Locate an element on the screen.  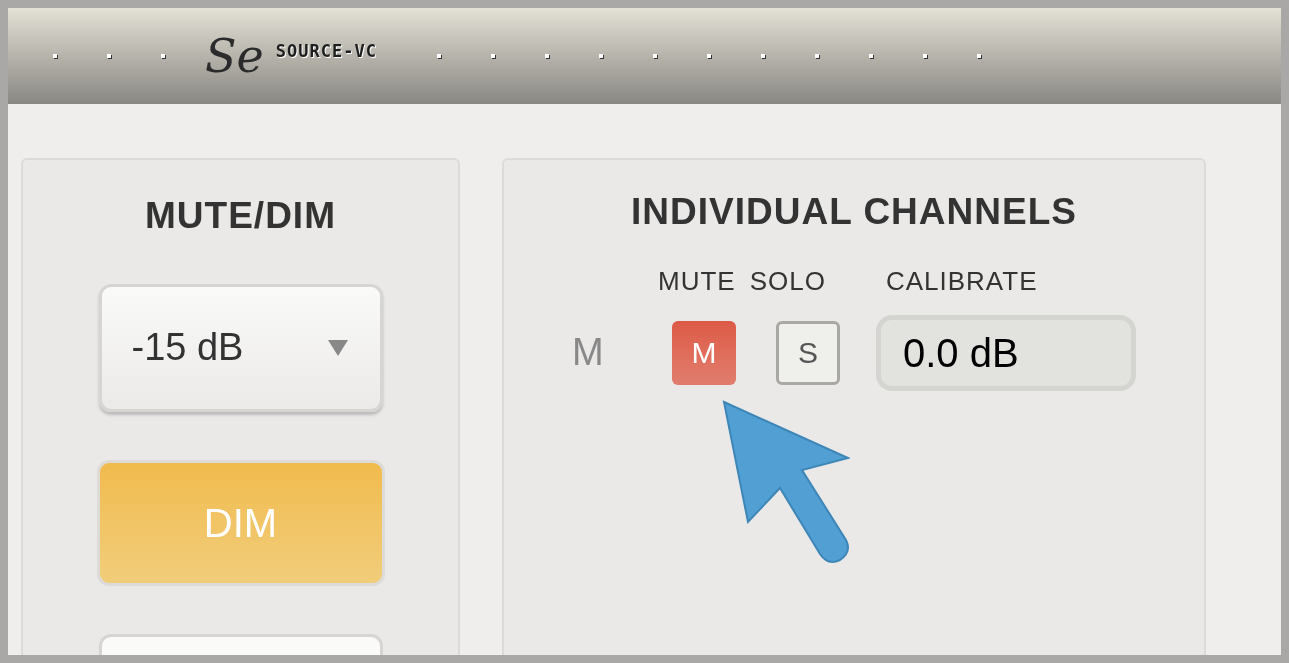
dim-level-dropdown: -15 dB is located at coordinates (240, 347).